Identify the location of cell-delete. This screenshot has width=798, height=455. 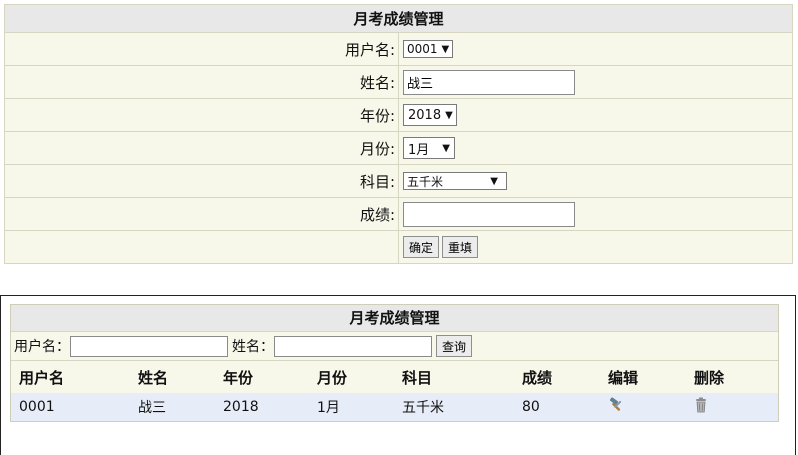
(732, 407).